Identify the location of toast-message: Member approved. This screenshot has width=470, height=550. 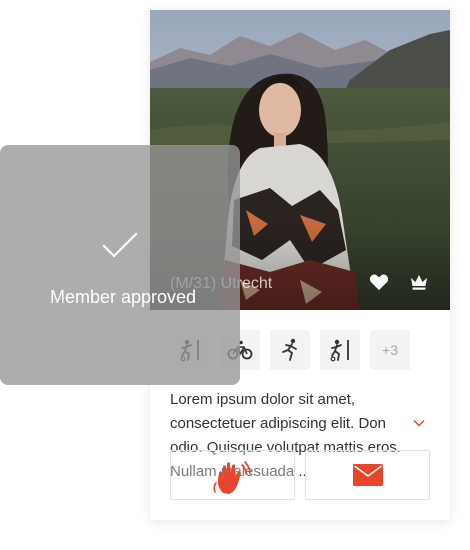
(123, 297).